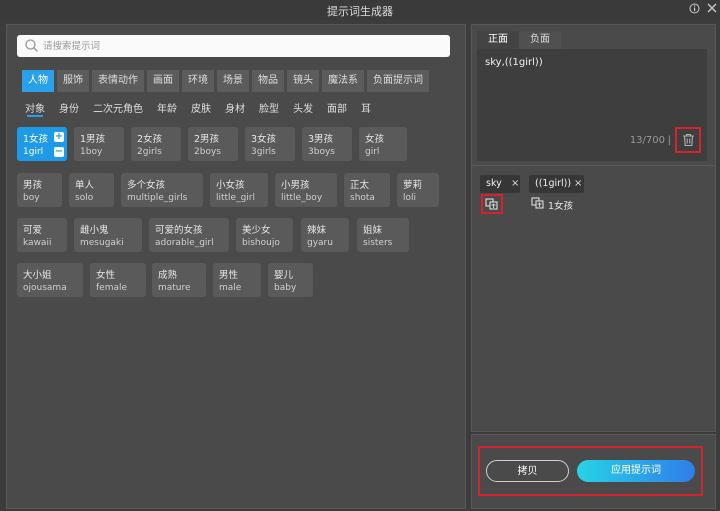 This screenshot has width=720, height=511. I want to click on title-bar: 提示词生成器, so click(360, 10).